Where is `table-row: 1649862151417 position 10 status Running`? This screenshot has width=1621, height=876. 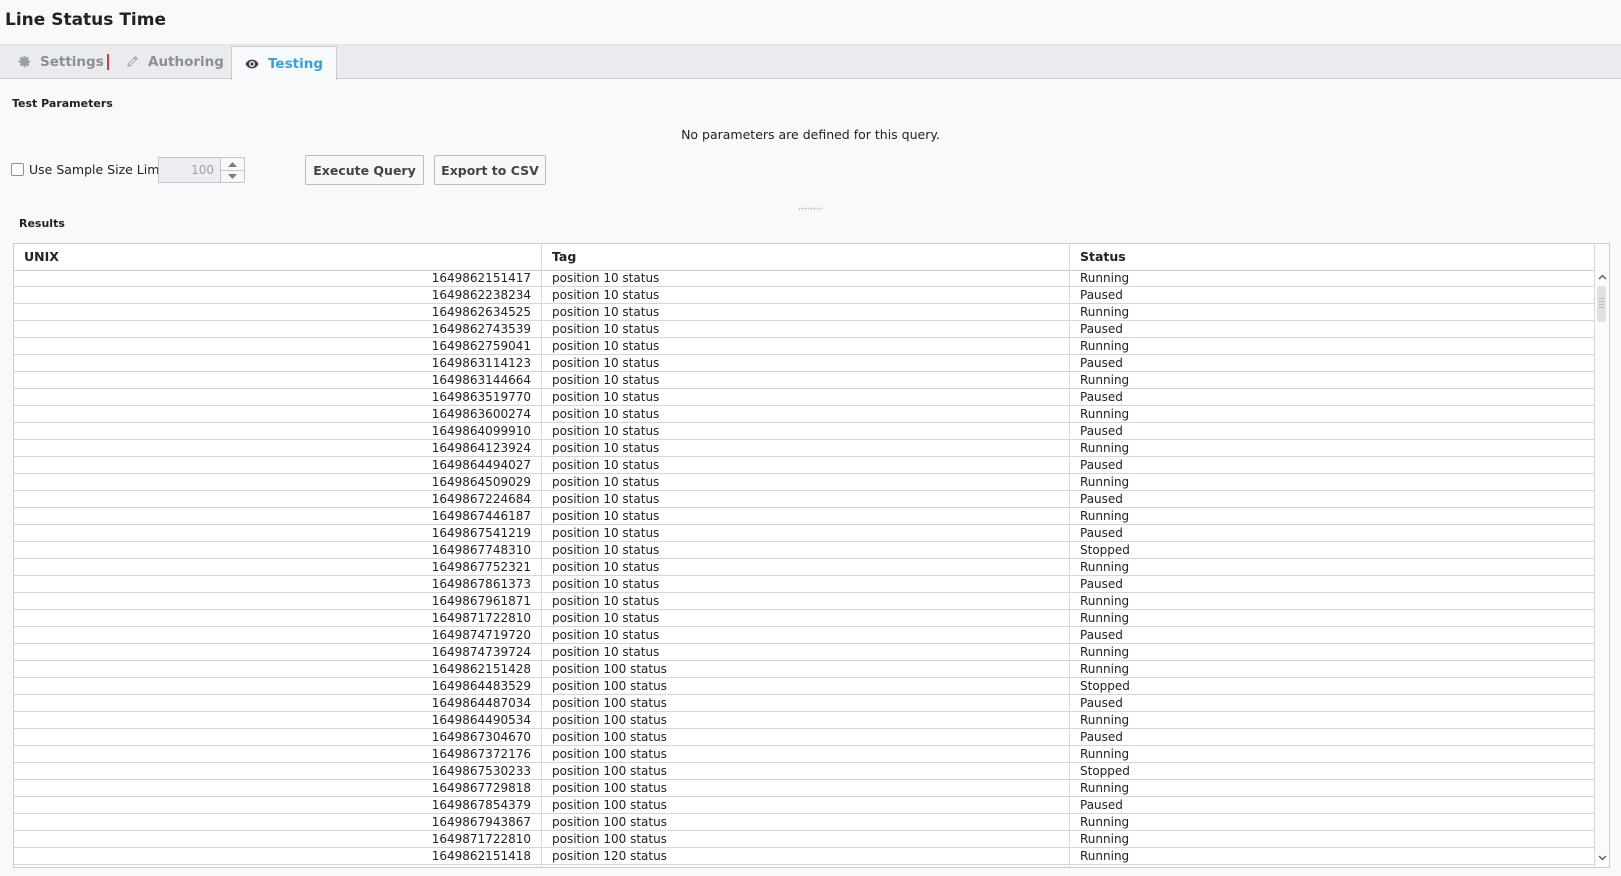 table-row: 1649862151417 position 10 status Running is located at coordinates (804, 278).